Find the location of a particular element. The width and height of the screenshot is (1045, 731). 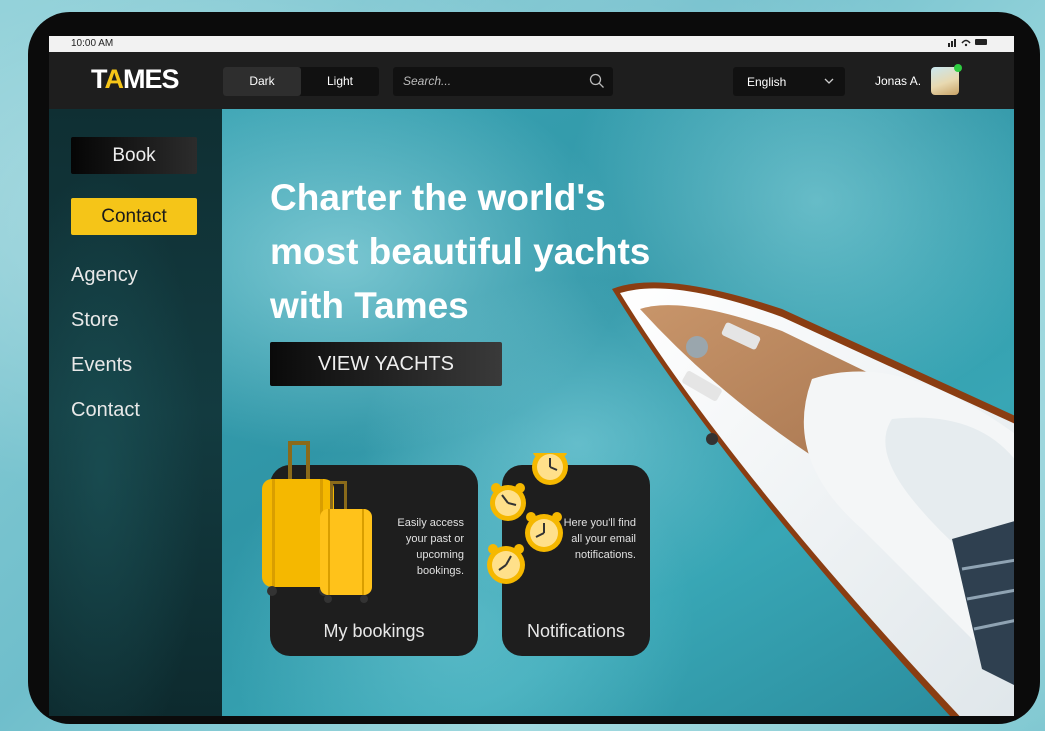

sidebar-book-button: Book is located at coordinates (134, 155).